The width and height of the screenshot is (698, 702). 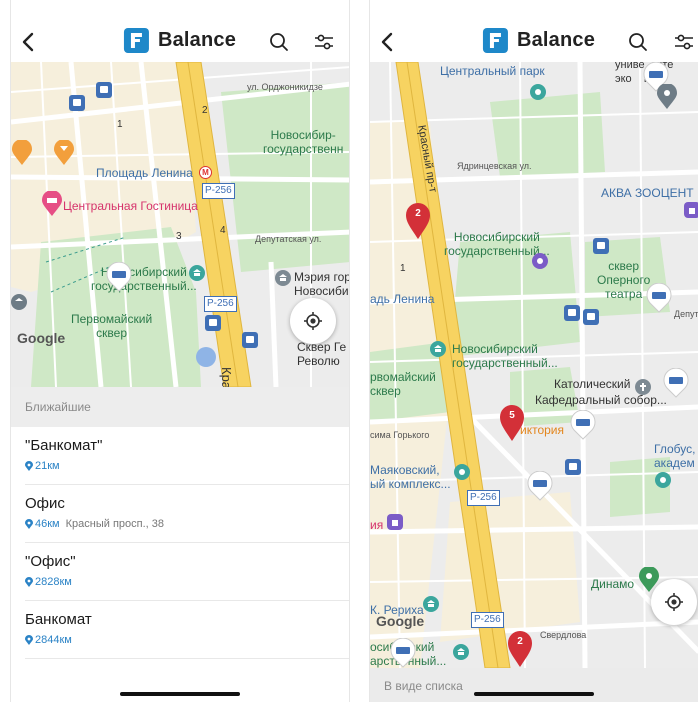 I want to click on poi-label-lenin-square: Площадь Ленина, so click(x=144, y=173).